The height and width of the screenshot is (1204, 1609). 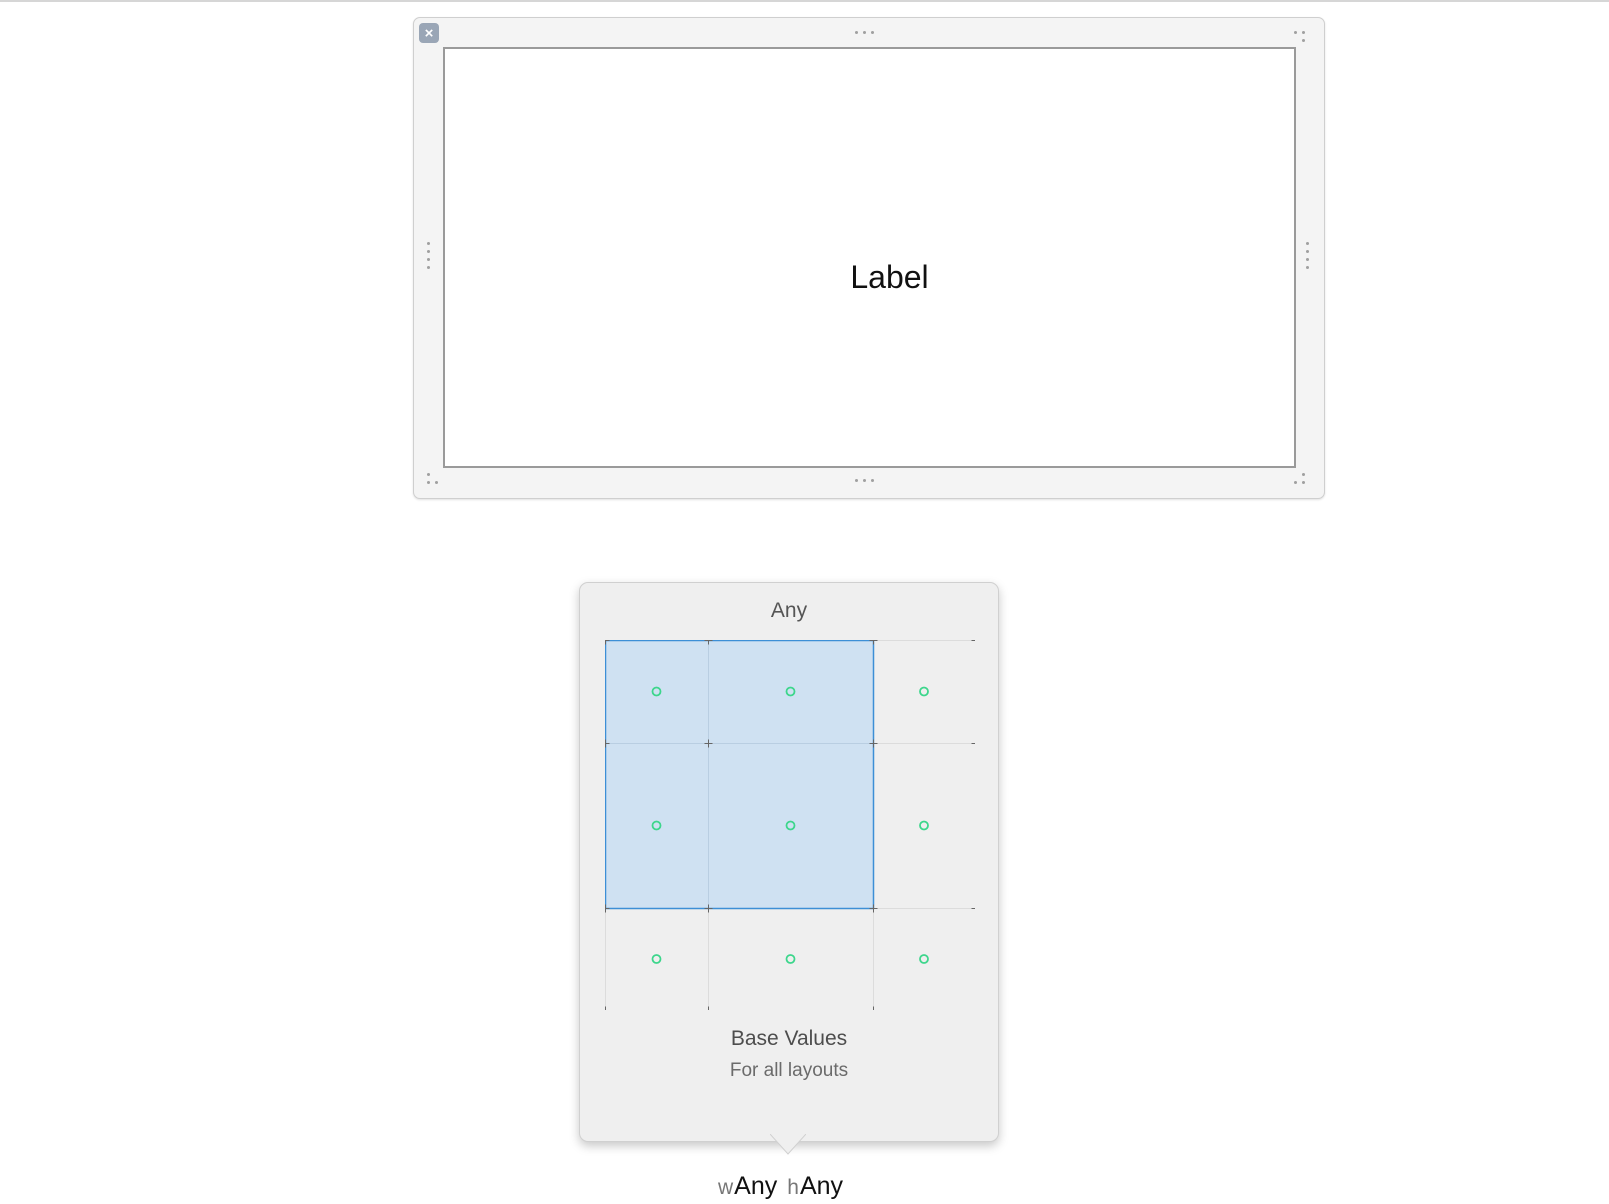 I want to click on size-class-grid, so click(x=790, y=825).